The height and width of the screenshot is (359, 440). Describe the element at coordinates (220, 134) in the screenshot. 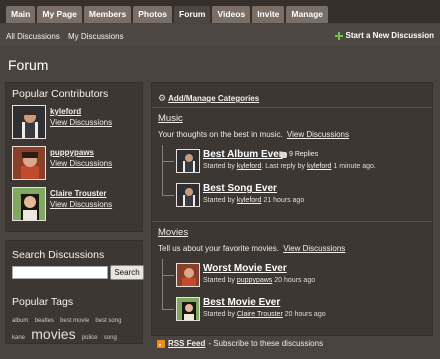

I see `category-description-text: Your thoughts on the best in music.` at that location.